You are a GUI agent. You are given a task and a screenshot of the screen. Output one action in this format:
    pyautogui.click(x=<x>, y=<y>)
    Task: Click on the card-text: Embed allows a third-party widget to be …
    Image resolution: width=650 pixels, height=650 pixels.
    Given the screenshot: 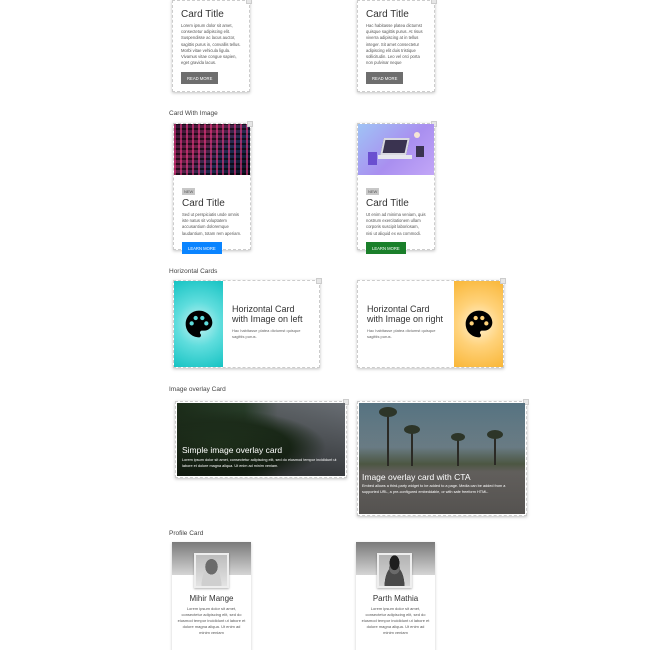 What is the action you would take?
    pyautogui.click(x=434, y=489)
    